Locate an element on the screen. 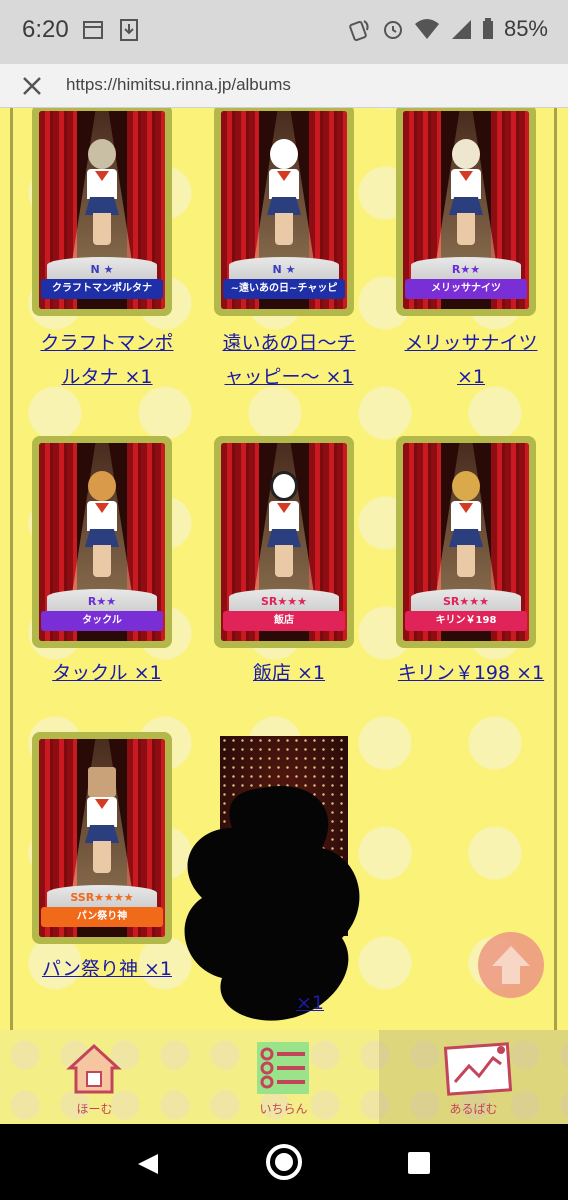 Image resolution: width=568 pixels, height=1200 pixels. album-chart-icon is located at coordinates (478, 1069).